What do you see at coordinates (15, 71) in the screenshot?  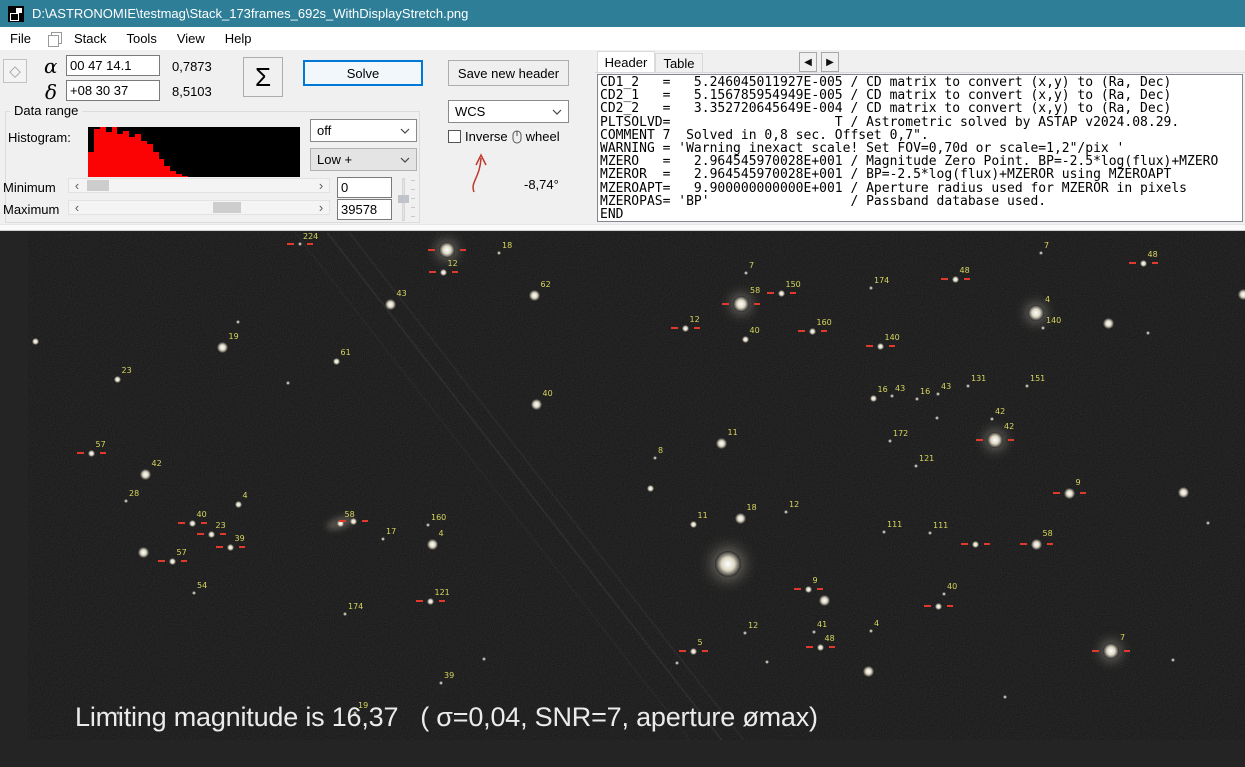 I see `diamond-button: ◇` at bounding box center [15, 71].